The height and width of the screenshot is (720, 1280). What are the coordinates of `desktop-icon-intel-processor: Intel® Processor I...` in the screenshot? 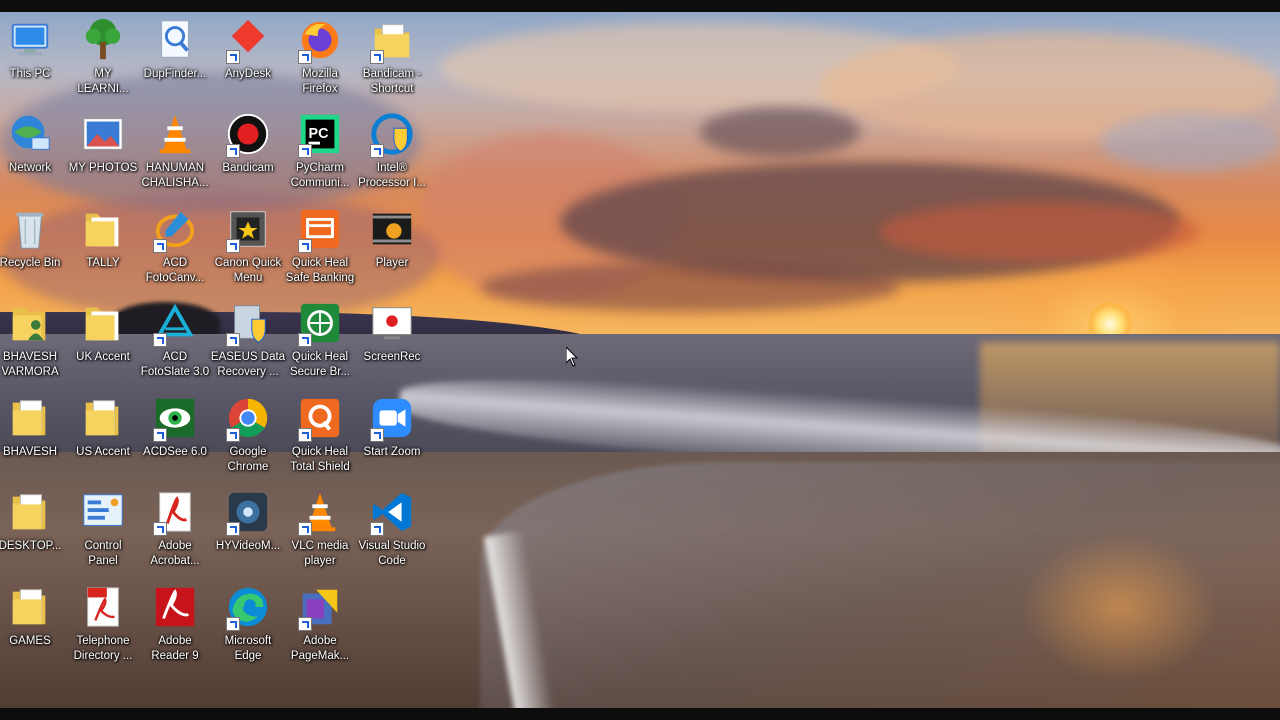 It's located at (392, 150).